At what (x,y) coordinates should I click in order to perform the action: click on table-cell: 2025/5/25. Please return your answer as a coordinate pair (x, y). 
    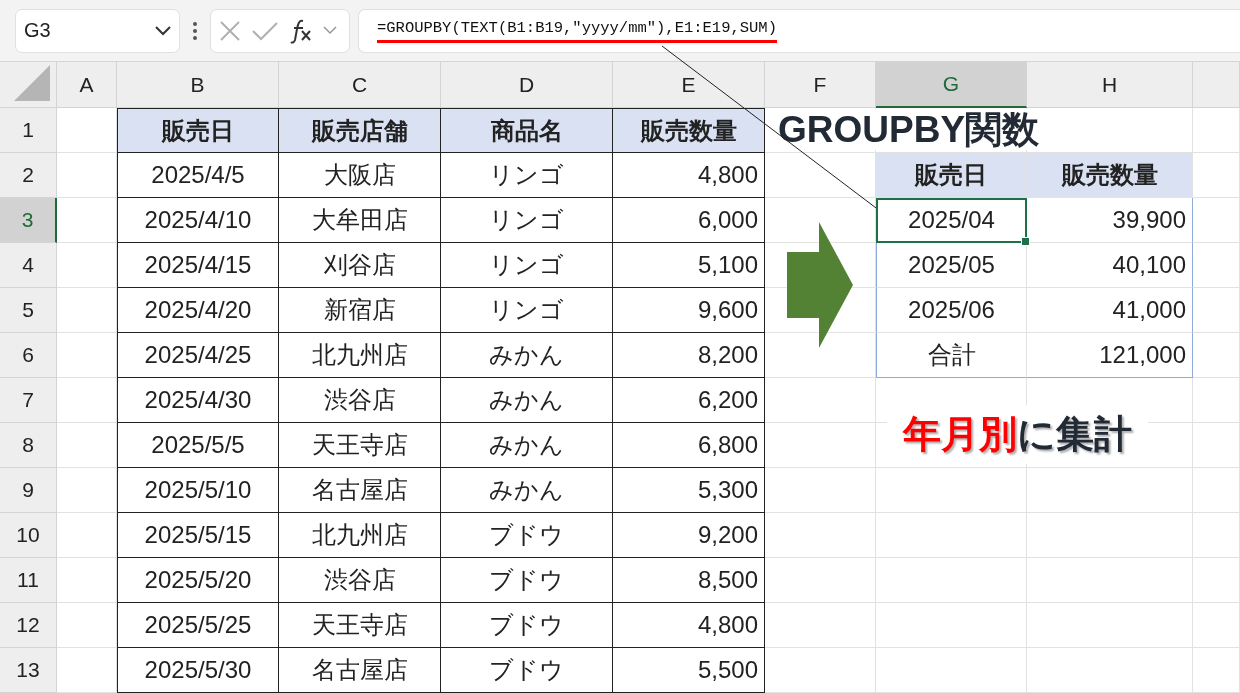
    Looking at the image, I should click on (198, 625).